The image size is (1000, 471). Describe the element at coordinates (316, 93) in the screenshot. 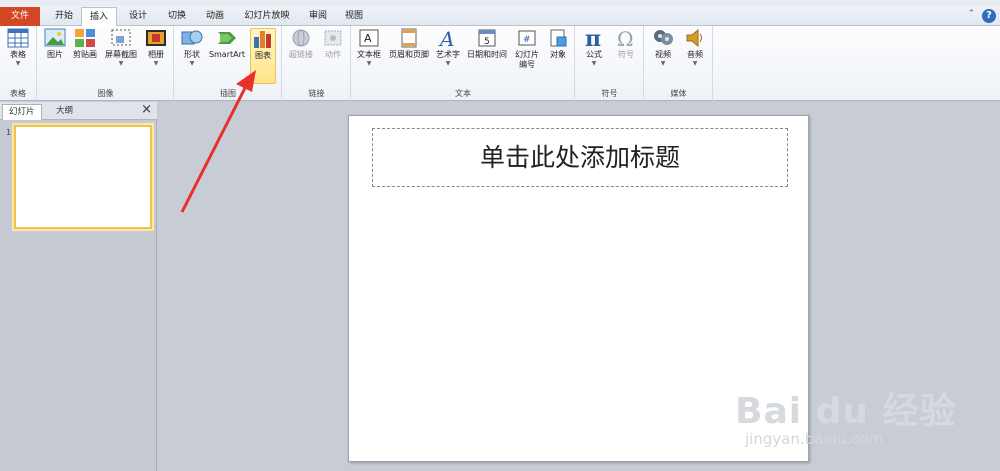

I see `group-label-links: 链接` at that location.